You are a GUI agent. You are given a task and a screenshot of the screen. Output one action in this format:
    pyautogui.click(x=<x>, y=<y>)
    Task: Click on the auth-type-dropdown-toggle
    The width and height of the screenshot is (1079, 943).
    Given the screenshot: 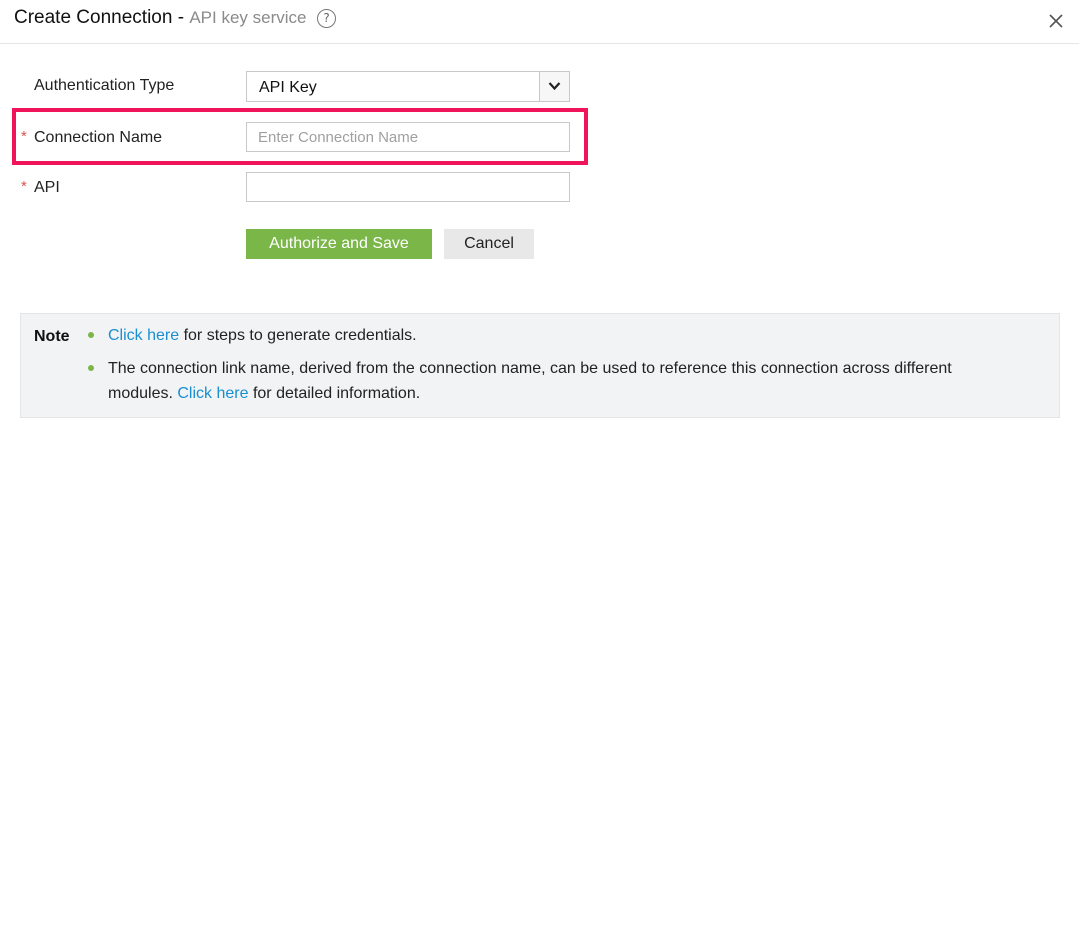 What is the action you would take?
    pyautogui.click(x=554, y=86)
    